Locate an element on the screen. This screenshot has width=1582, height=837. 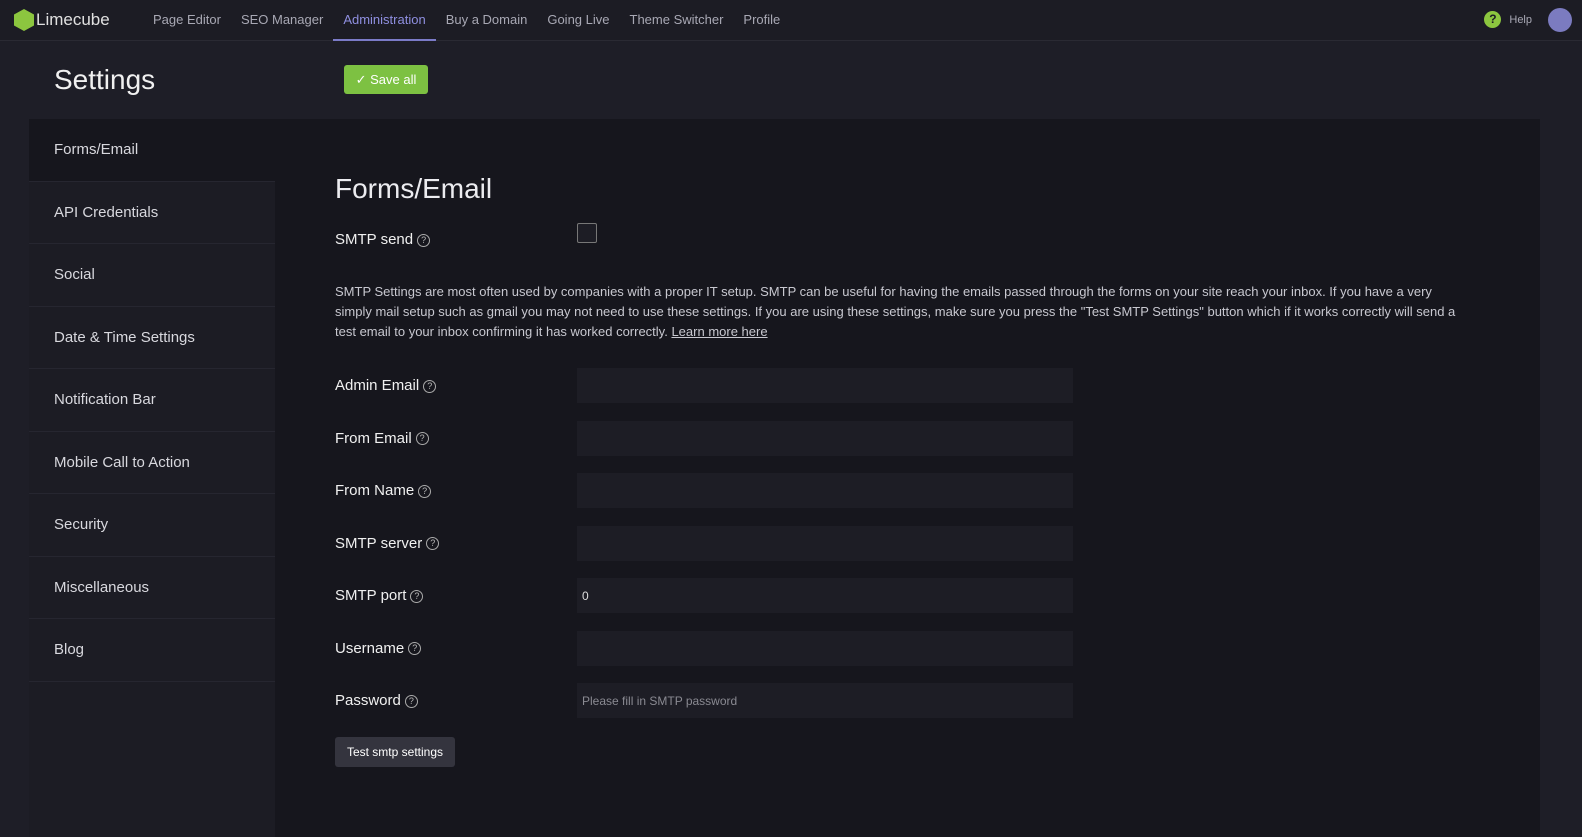
nav-page-editor: Page Editor is located at coordinates (187, 20).